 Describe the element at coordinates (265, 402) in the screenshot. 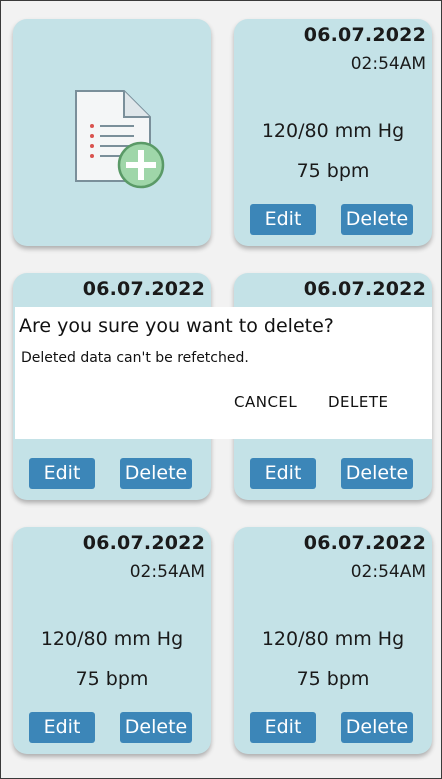

I see `cancel-button: CANCEL` at that location.